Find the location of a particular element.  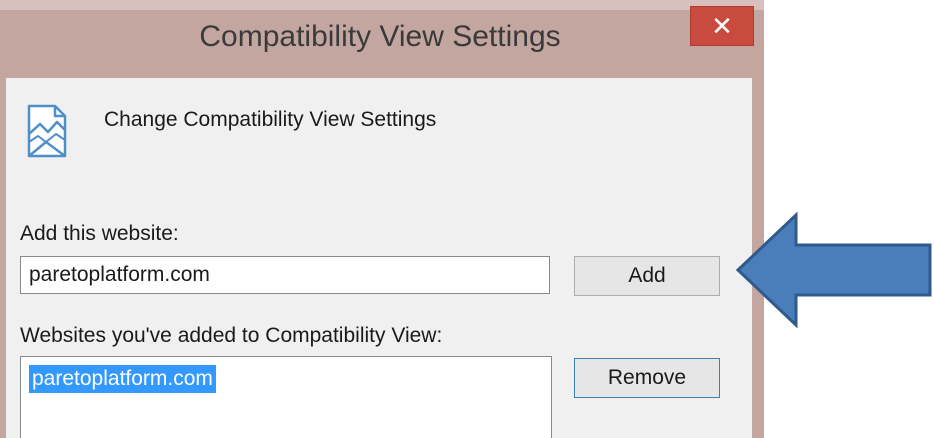

list-item: paretoplatform.com is located at coordinates (122, 379).